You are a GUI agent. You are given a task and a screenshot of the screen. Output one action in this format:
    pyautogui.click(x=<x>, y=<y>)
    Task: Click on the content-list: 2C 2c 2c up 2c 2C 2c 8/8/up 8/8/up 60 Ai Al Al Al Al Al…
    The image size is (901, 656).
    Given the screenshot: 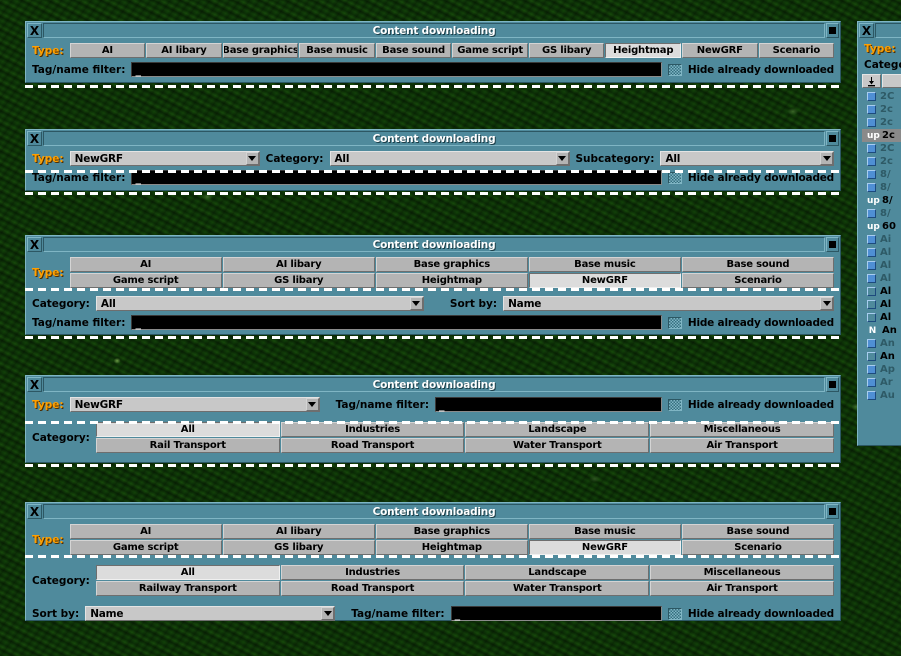 What is the action you would take?
    pyautogui.click(x=879, y=246)
    